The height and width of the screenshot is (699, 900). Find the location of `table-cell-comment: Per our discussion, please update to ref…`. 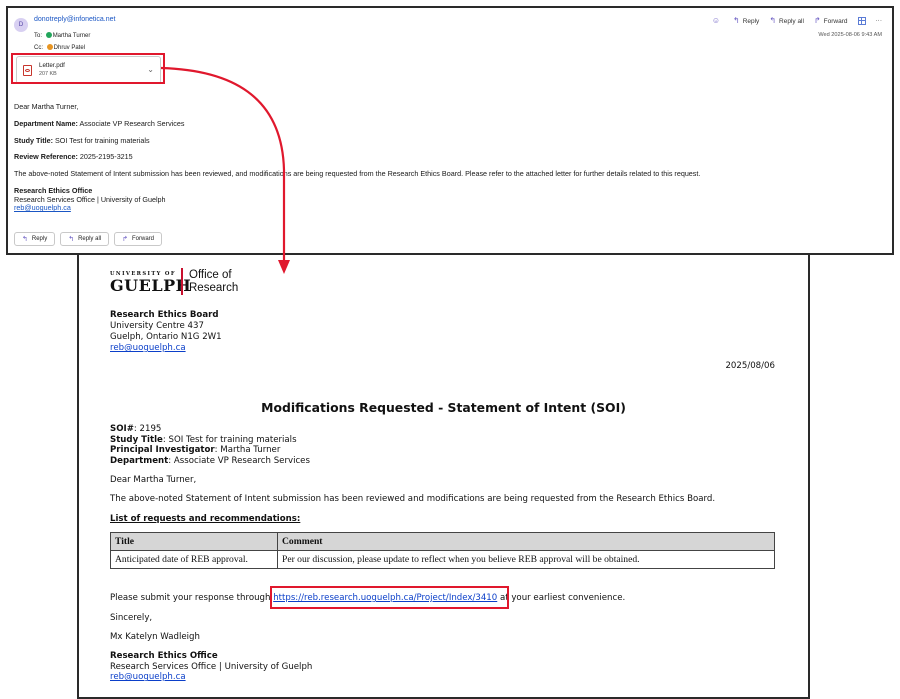

table-cell-comment: Per our discussion, please update to ref… is located at coordinates (526, 559).